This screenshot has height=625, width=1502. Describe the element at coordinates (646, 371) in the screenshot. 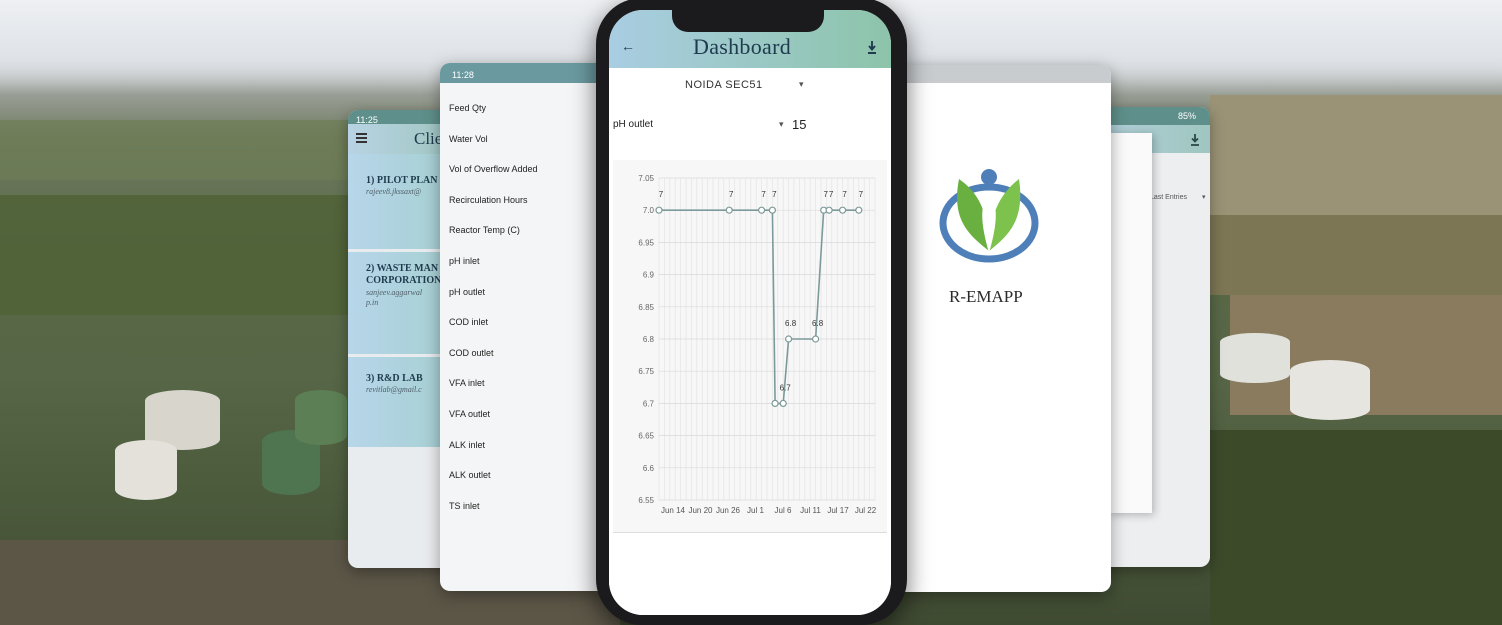

I see `y-tick-label: 6.75` at that location.